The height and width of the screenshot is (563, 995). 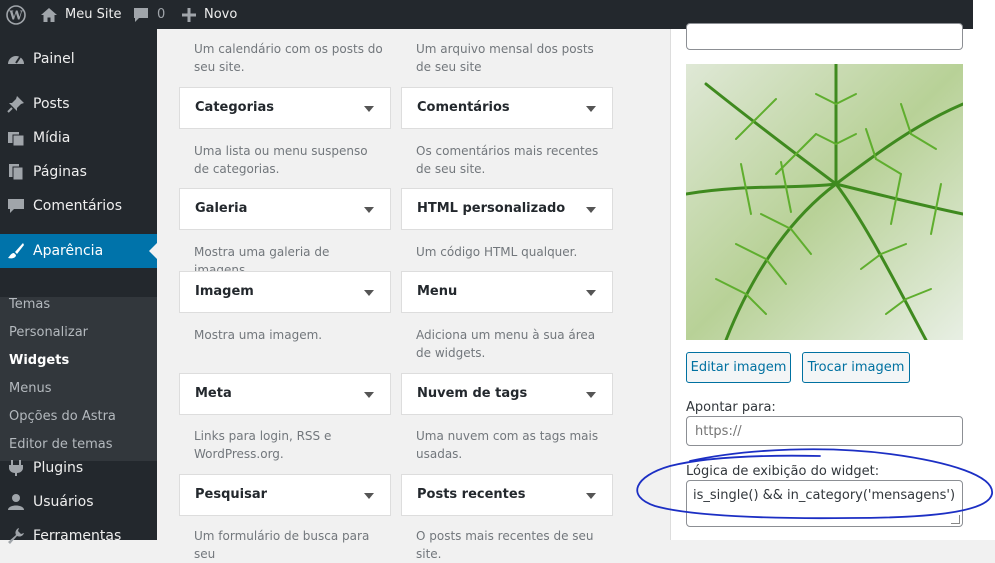 I want to click on menu-midia: Mídia, so click(x=78, y=138).